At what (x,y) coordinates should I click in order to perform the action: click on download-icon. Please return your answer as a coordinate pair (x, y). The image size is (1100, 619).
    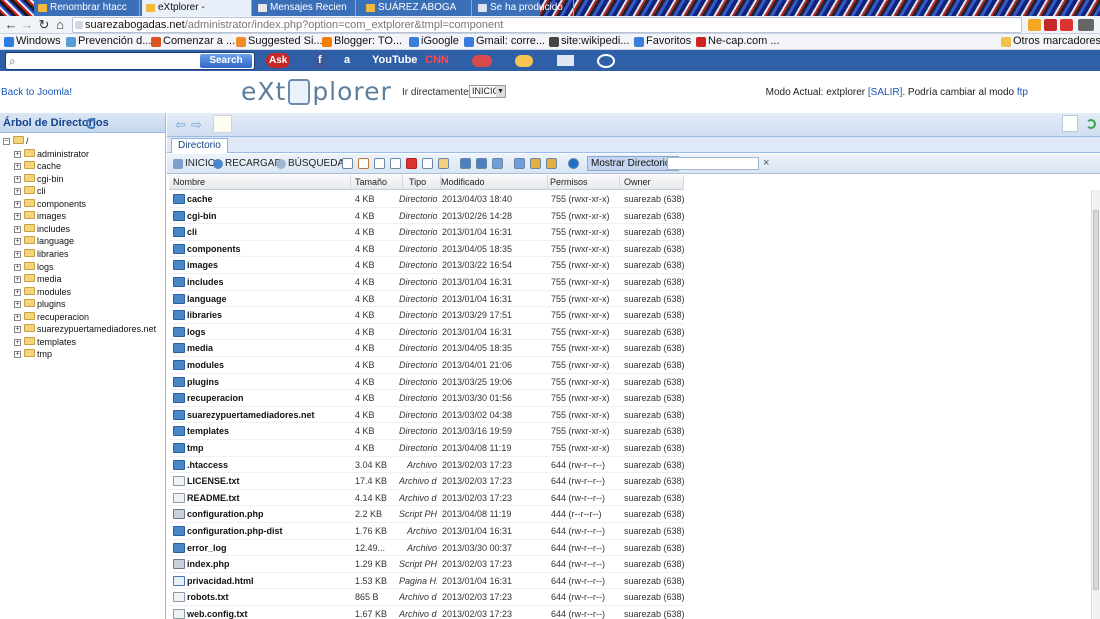
    Looking at the image, I should click on (481, 163).